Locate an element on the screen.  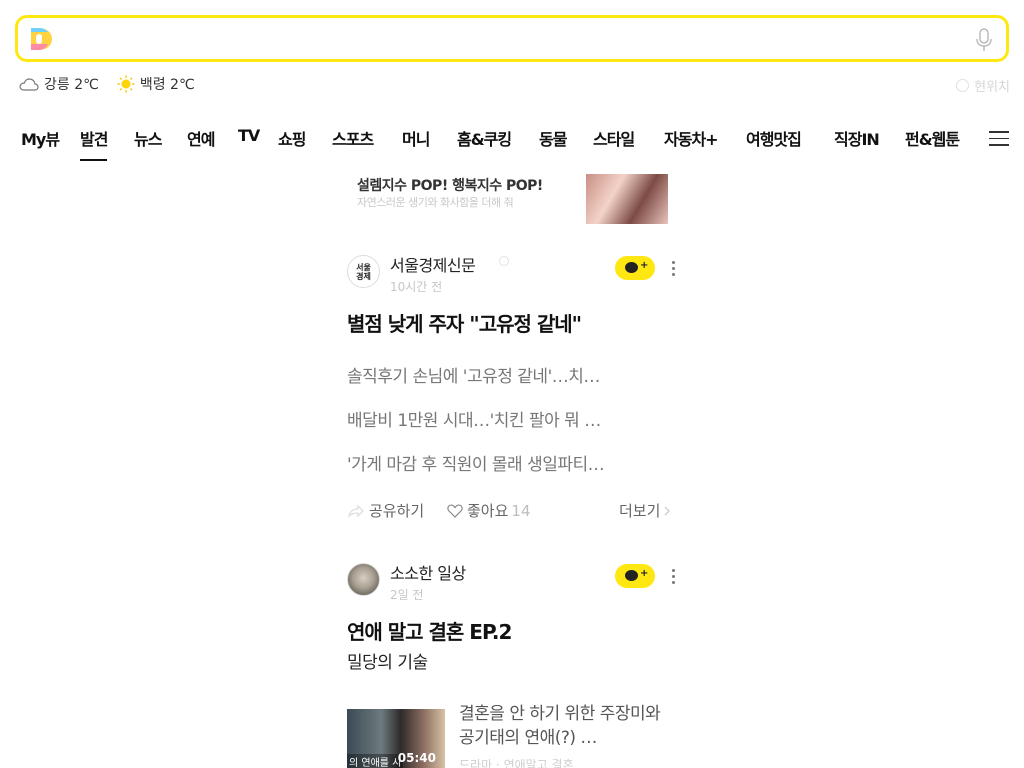
like-label: 좋아요 is located at coordinates (488, 511).